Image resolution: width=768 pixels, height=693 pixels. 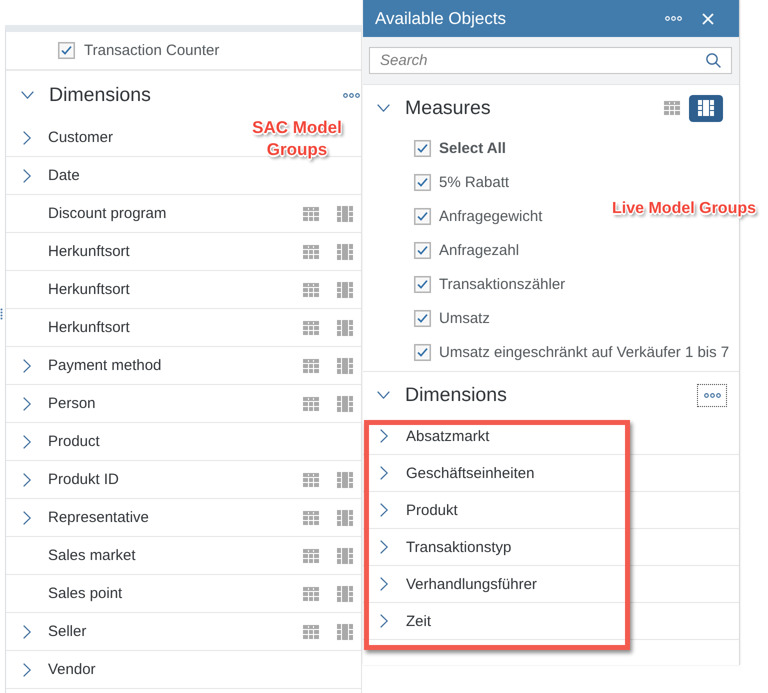 I want to click on callout-label: SAC Model Groups, so click(x=297, y=139).